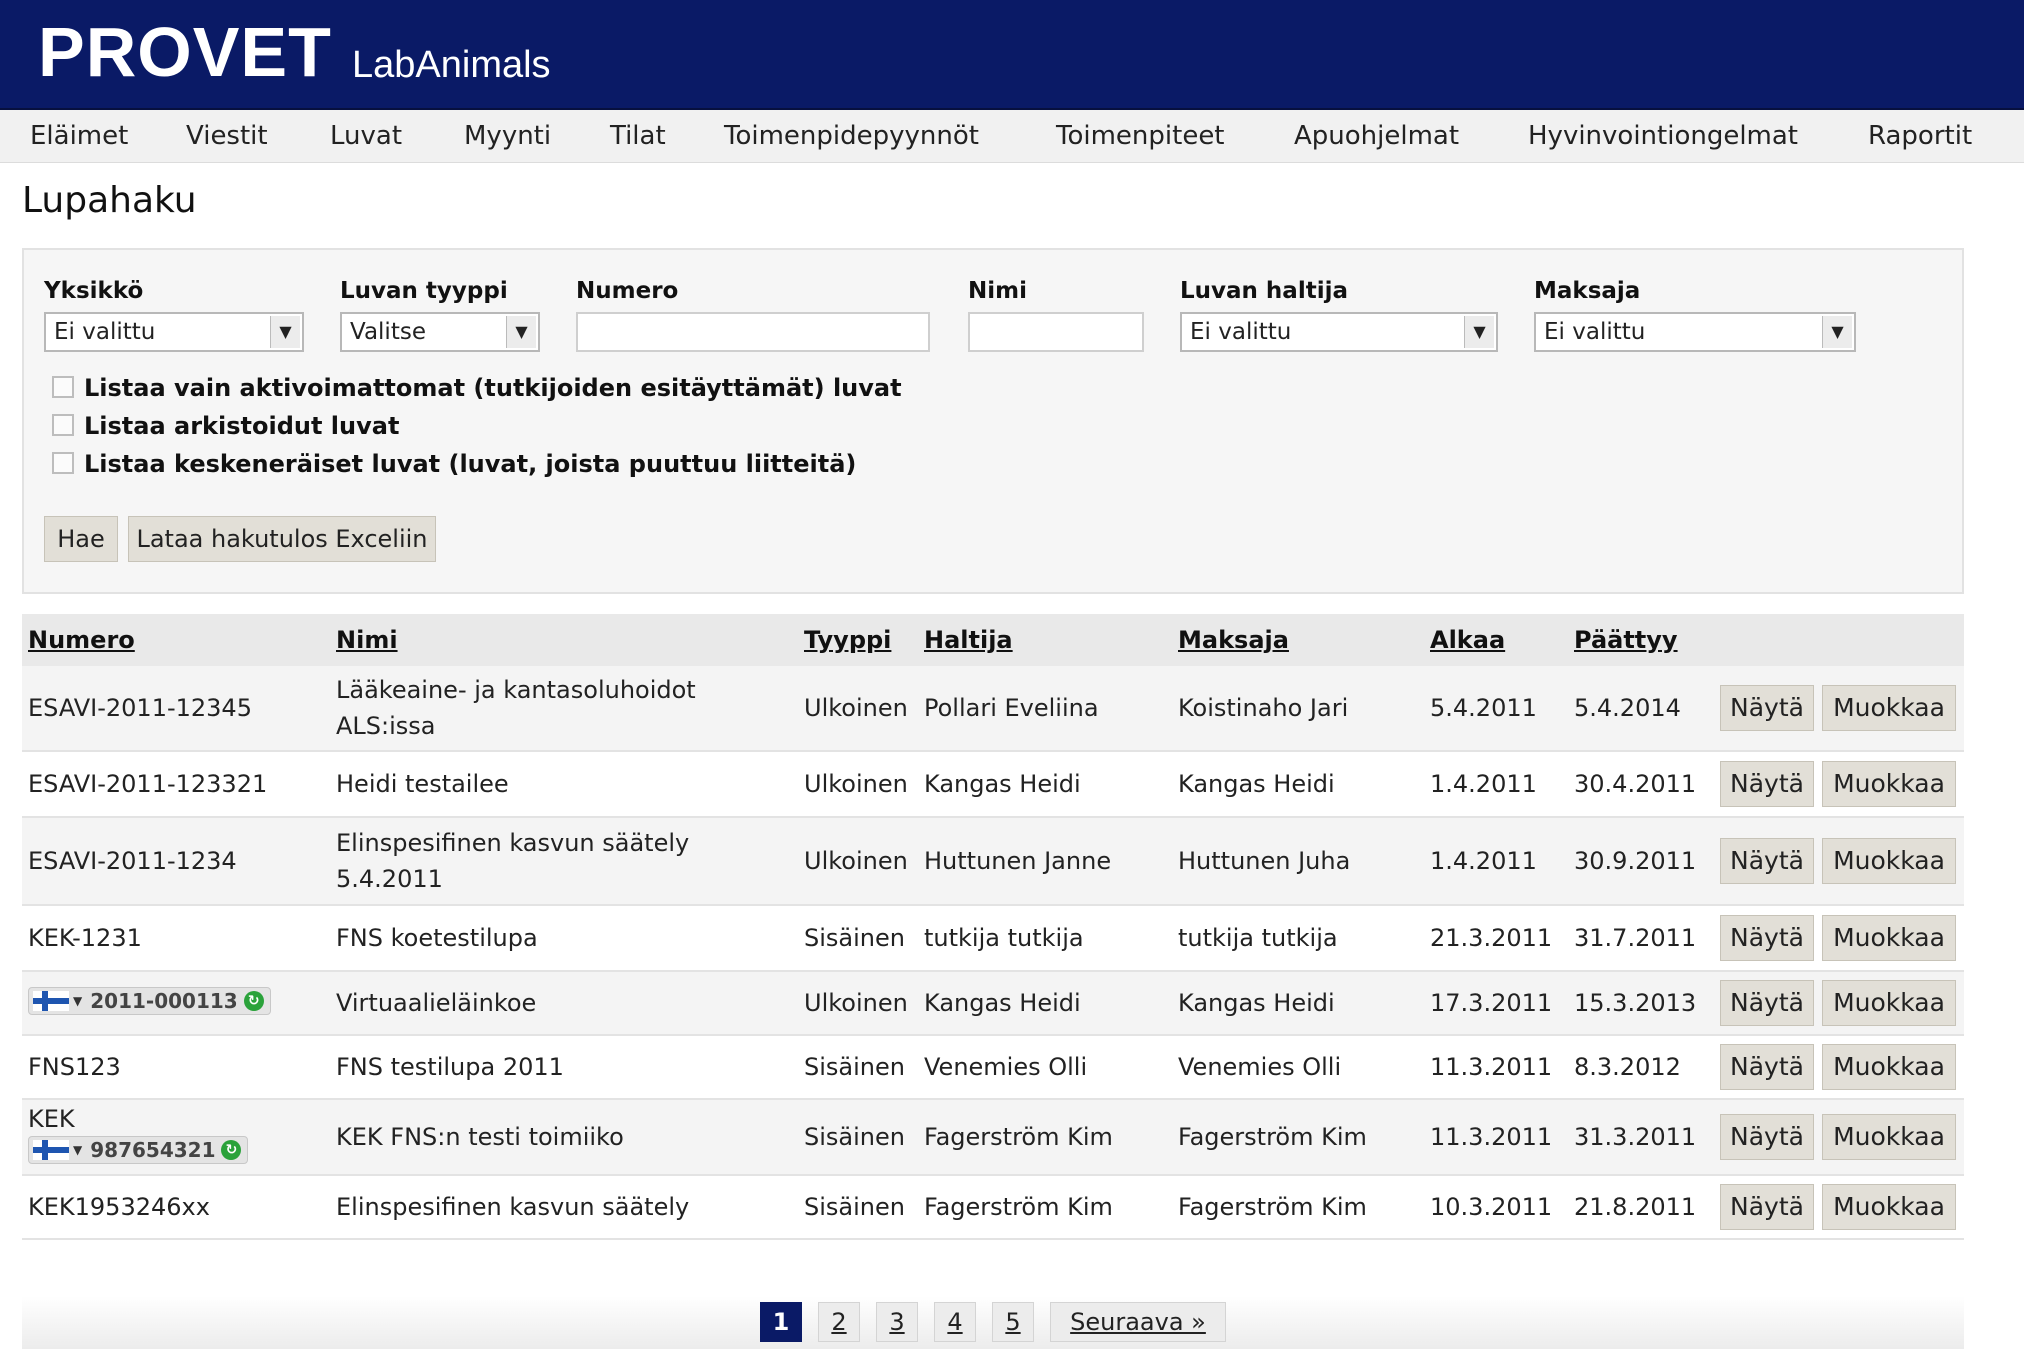 This screenshot has width=2024, height=1349. I want to click on ident-tag: ▼ 987654321 ↻, so click(138, 1150).